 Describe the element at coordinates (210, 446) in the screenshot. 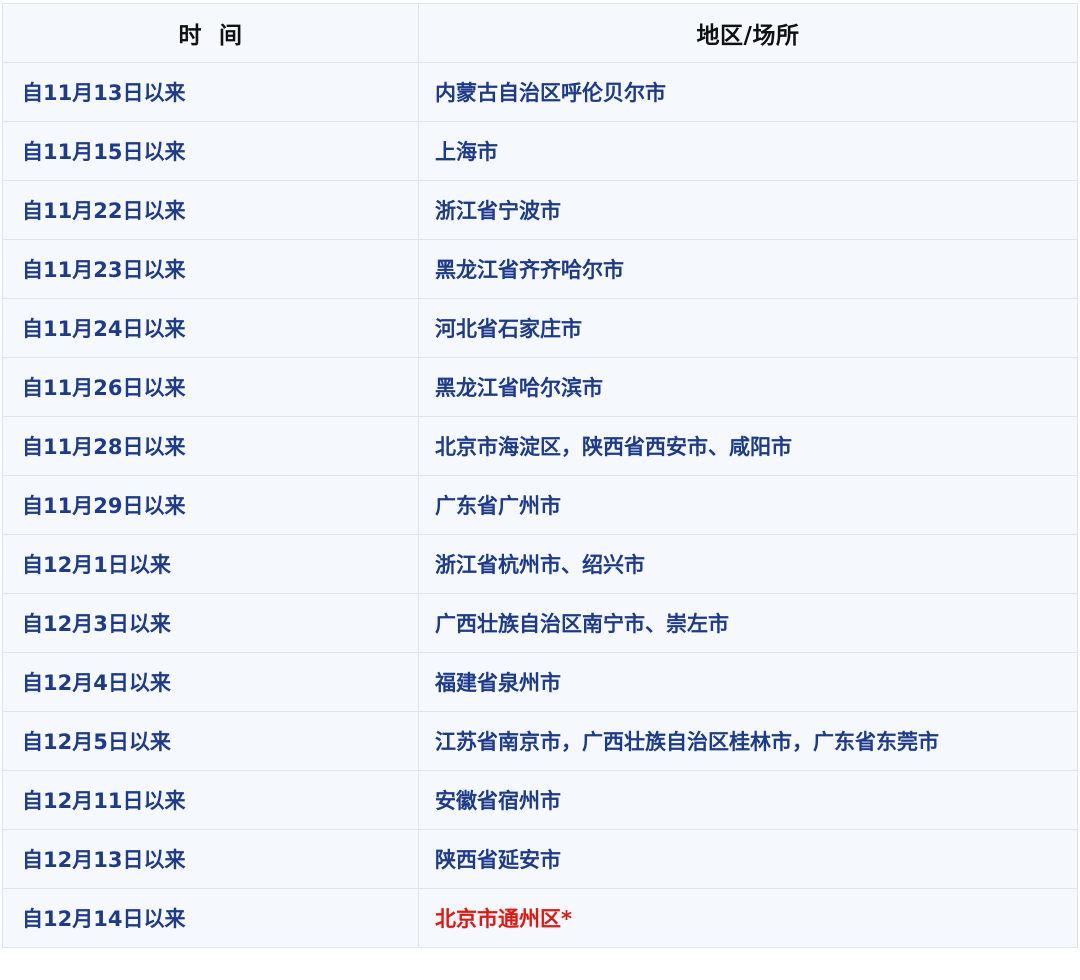

I see `time-cell: 自11月28日以来` at that location.